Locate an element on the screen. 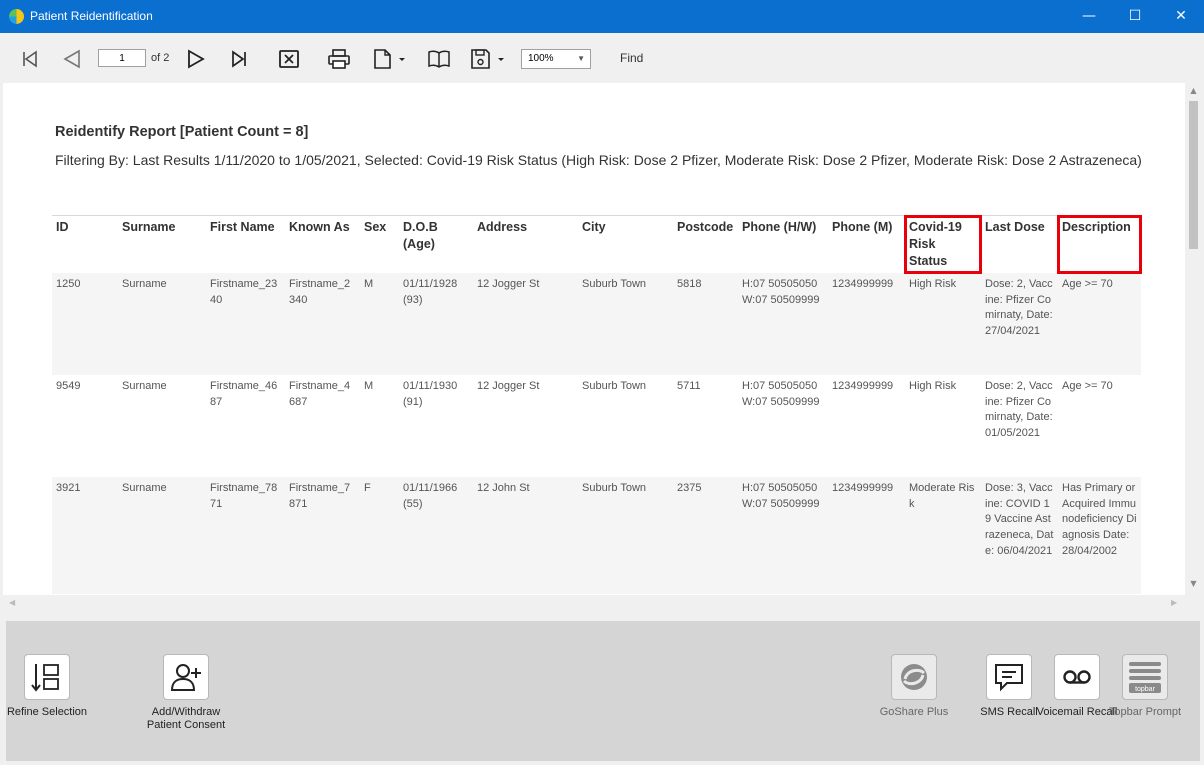 This screenshot has height=765, width=1204. column-header: Phone (H/W) is located at coordinates (779, 227).